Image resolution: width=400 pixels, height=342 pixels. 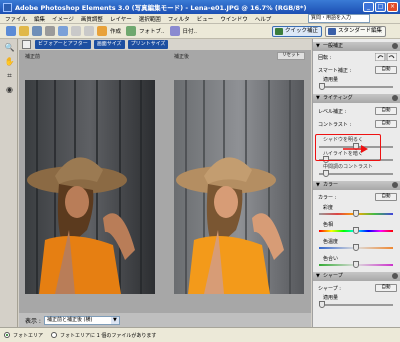 I want to click on menu-image: イメージ, so click(x=63, y=19).